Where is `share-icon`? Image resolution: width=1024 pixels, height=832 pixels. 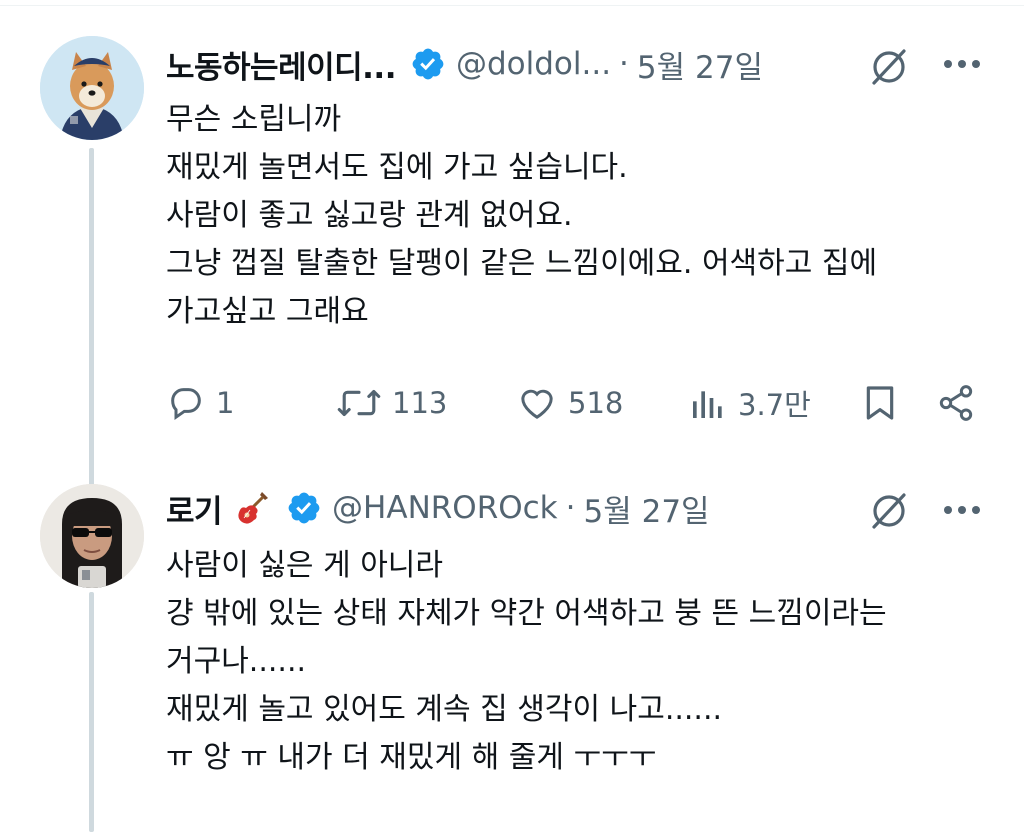
share-icon is located at coordinates (956, 403).